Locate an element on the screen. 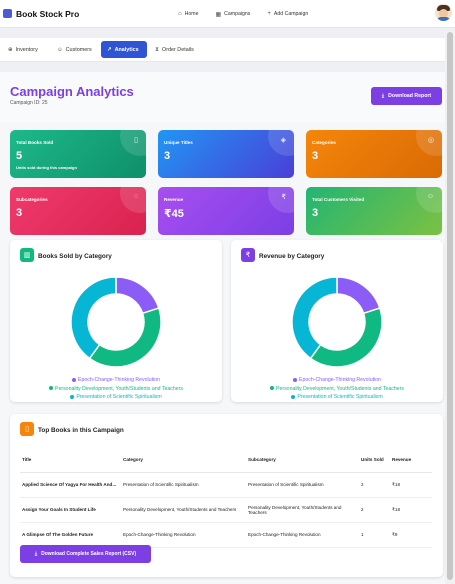 Image resolution: width=455 pixels, height=584 pixels. subcategory-cell: Presentation of Scientific Spiritualism is located at coordinates (302, 485).